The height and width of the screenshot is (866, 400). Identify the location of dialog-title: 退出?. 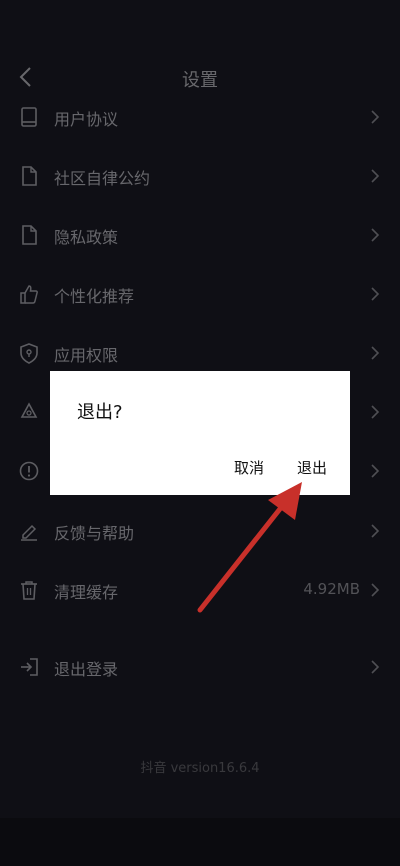
(100, 412).